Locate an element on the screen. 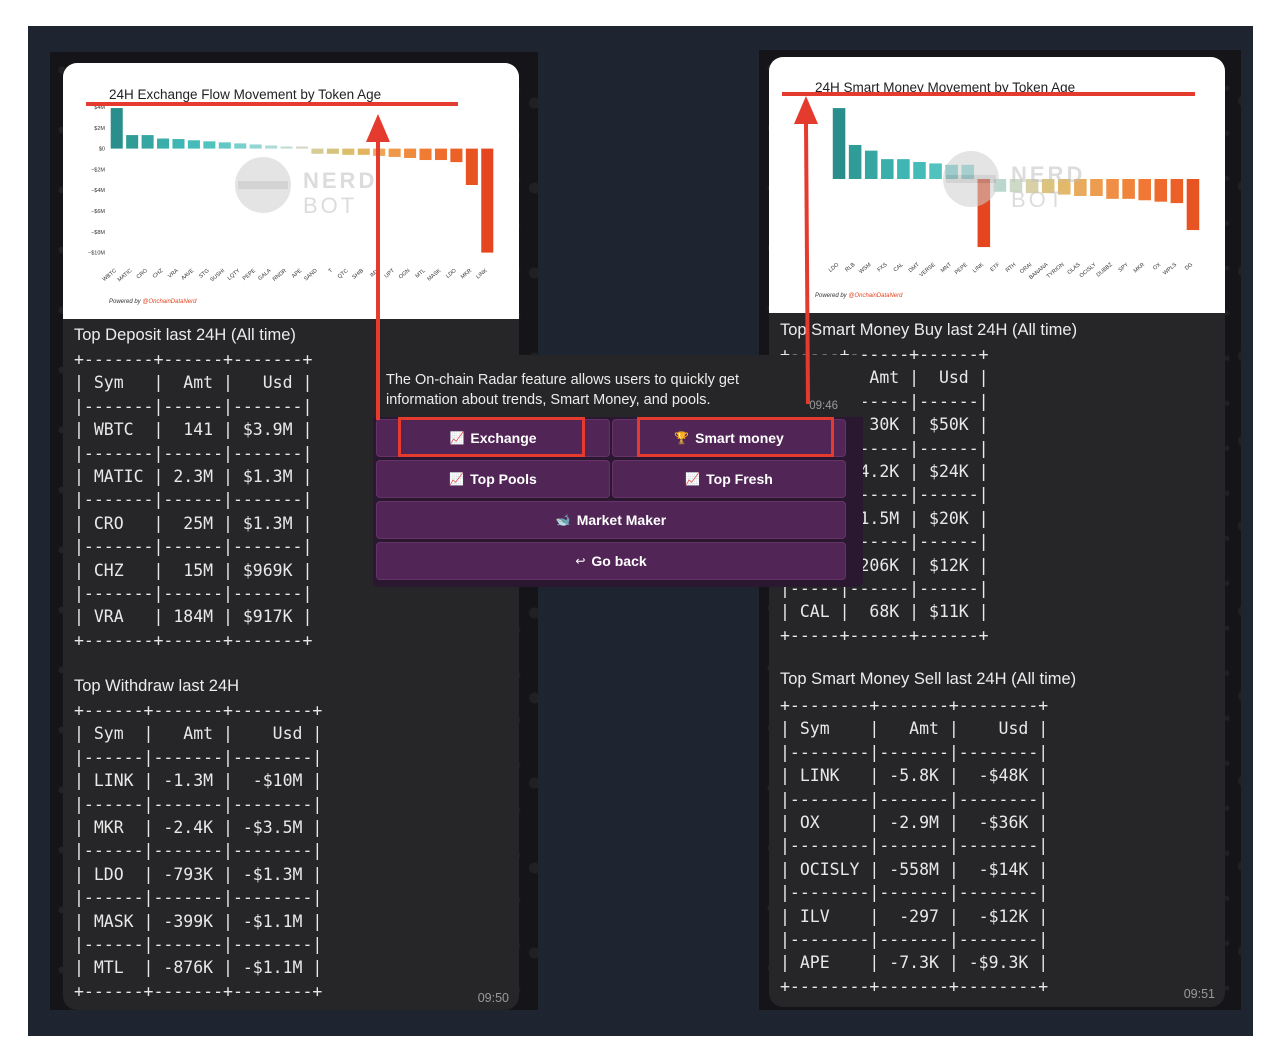 The height and width of the screenshot is (1062, 1280). message-time: 09:51 is located at coordinates (1199, 994).